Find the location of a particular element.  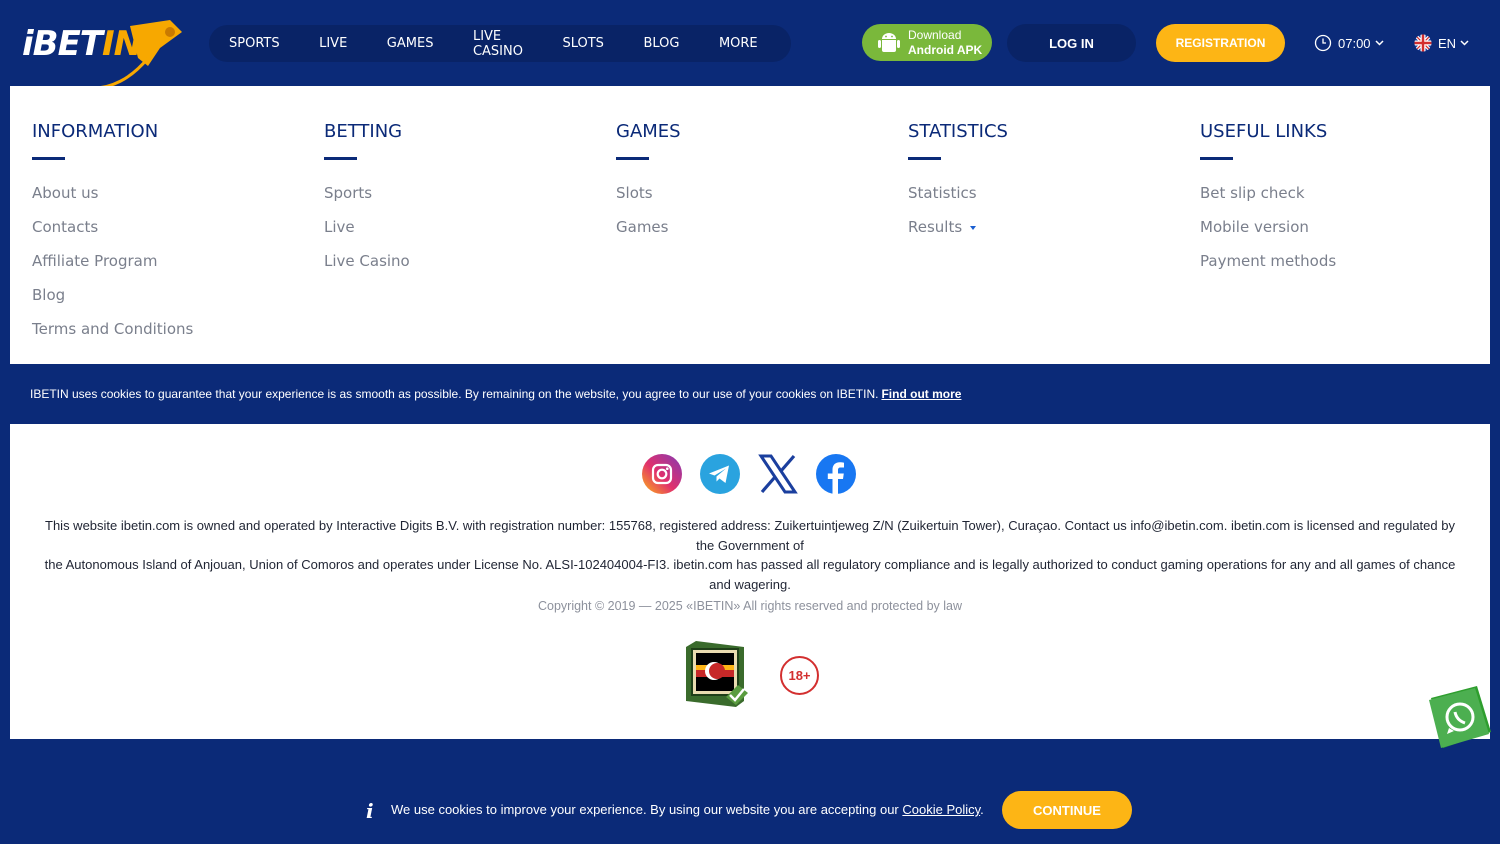

android-icon is located at coordinates (889, 42).